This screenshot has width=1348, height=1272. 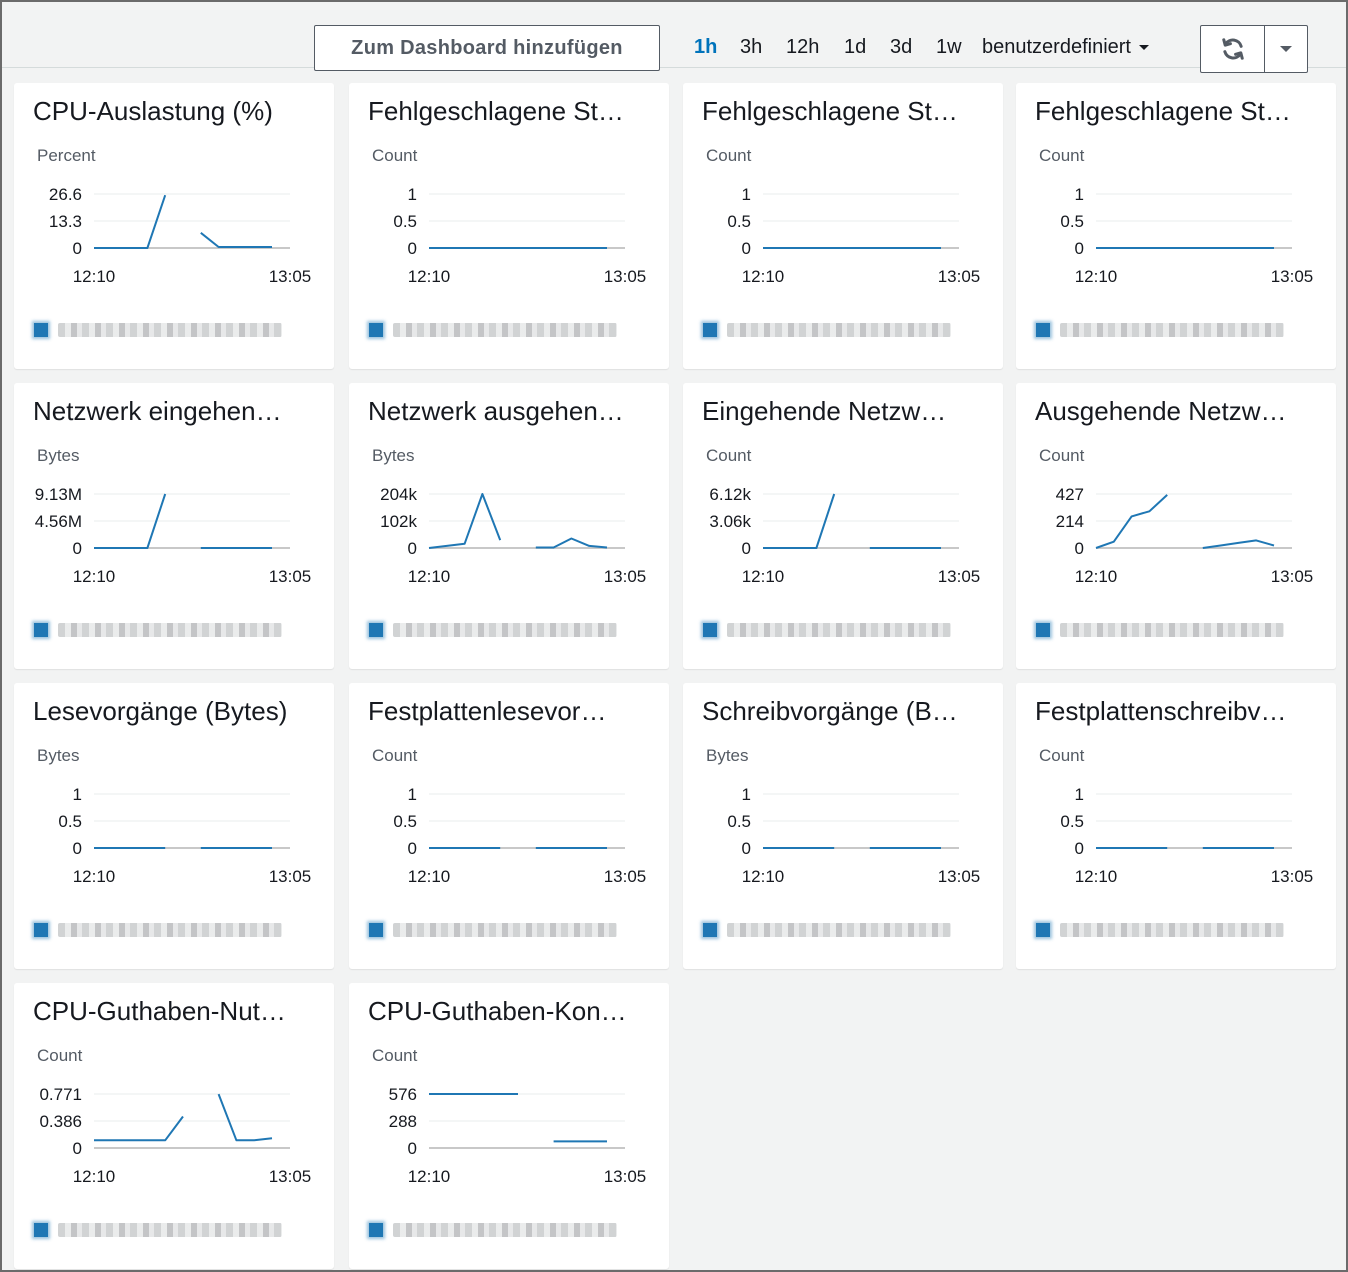 I want to click on y-tick-label: 13.3, so click(x=65, y=221).